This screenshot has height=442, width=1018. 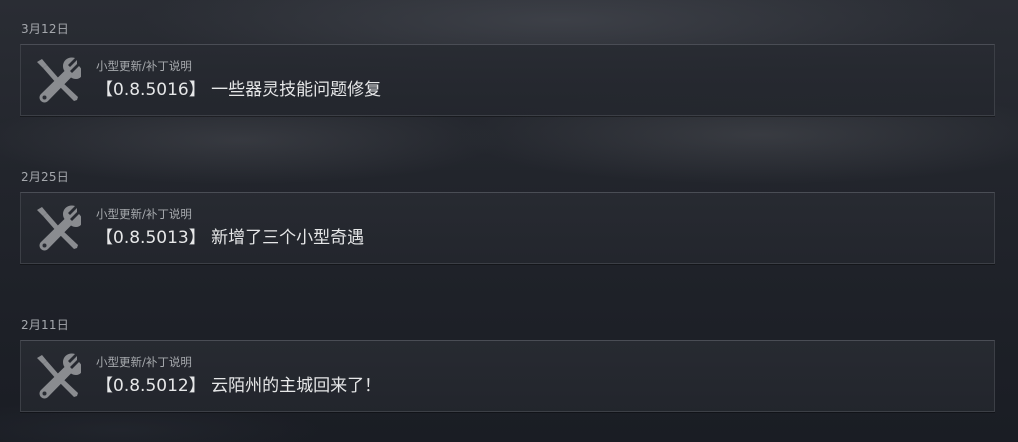 What do you see at coordinates (238, 90) in the screenshot?
I see `event-title: 【0.8.5016】 一些器灵技能问题修复` at bounding box center [238, 90].